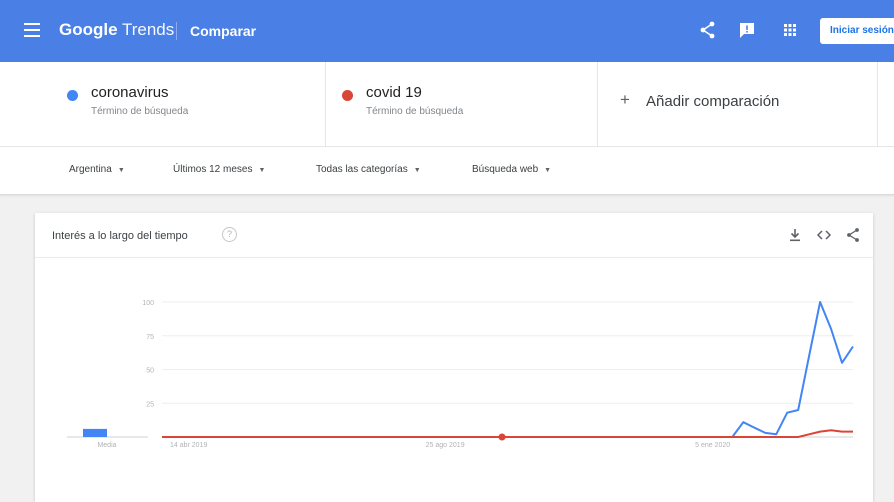 This screenshot has width=894, height=502. Describe the element at coordinates (120, 236) in the screenshot. I see `card-title: Interés a lo largo del tiempo` at that location.